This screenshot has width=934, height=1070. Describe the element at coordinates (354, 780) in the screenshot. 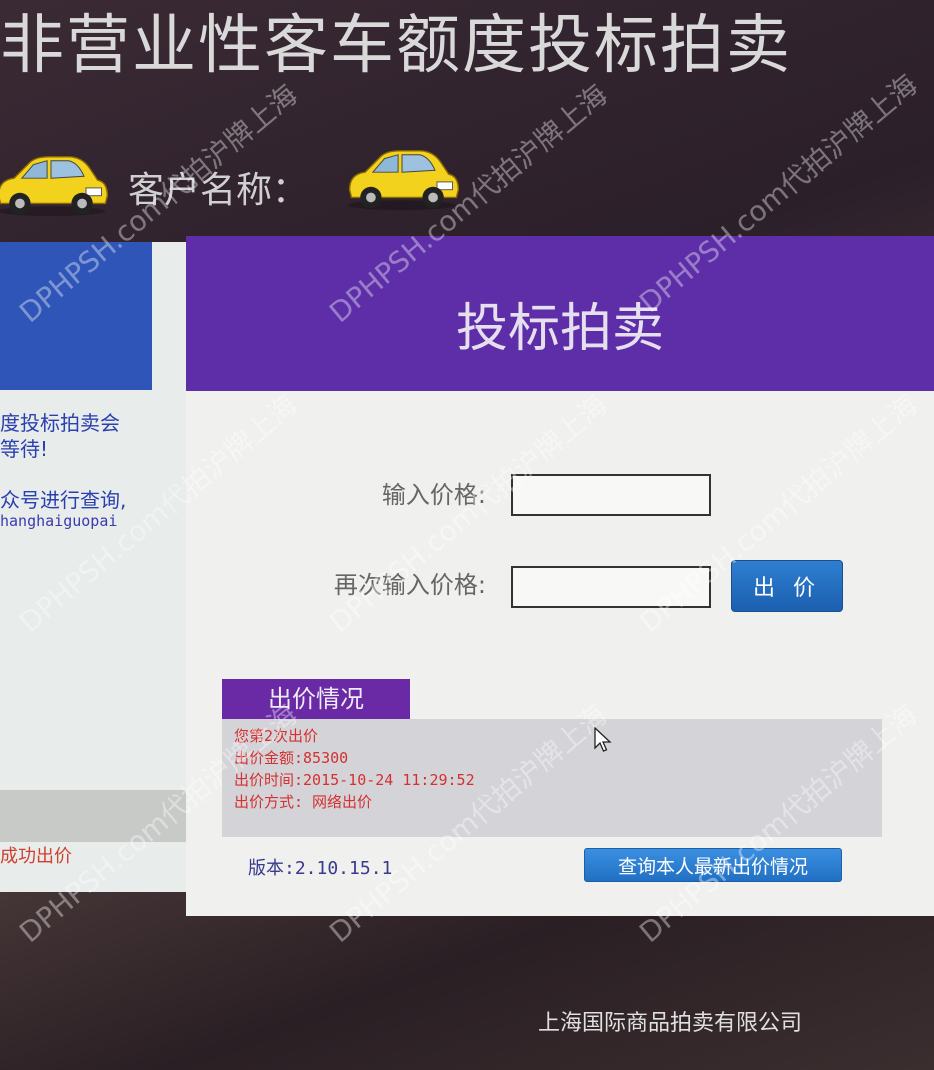

I see `bid-time-line: 出价时间:2015-10-24 11:29:52` at that location.